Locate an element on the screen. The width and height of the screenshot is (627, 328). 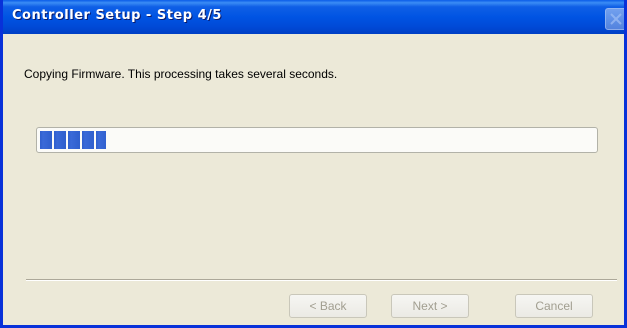
button-separator is located at coordinates (321, 280).